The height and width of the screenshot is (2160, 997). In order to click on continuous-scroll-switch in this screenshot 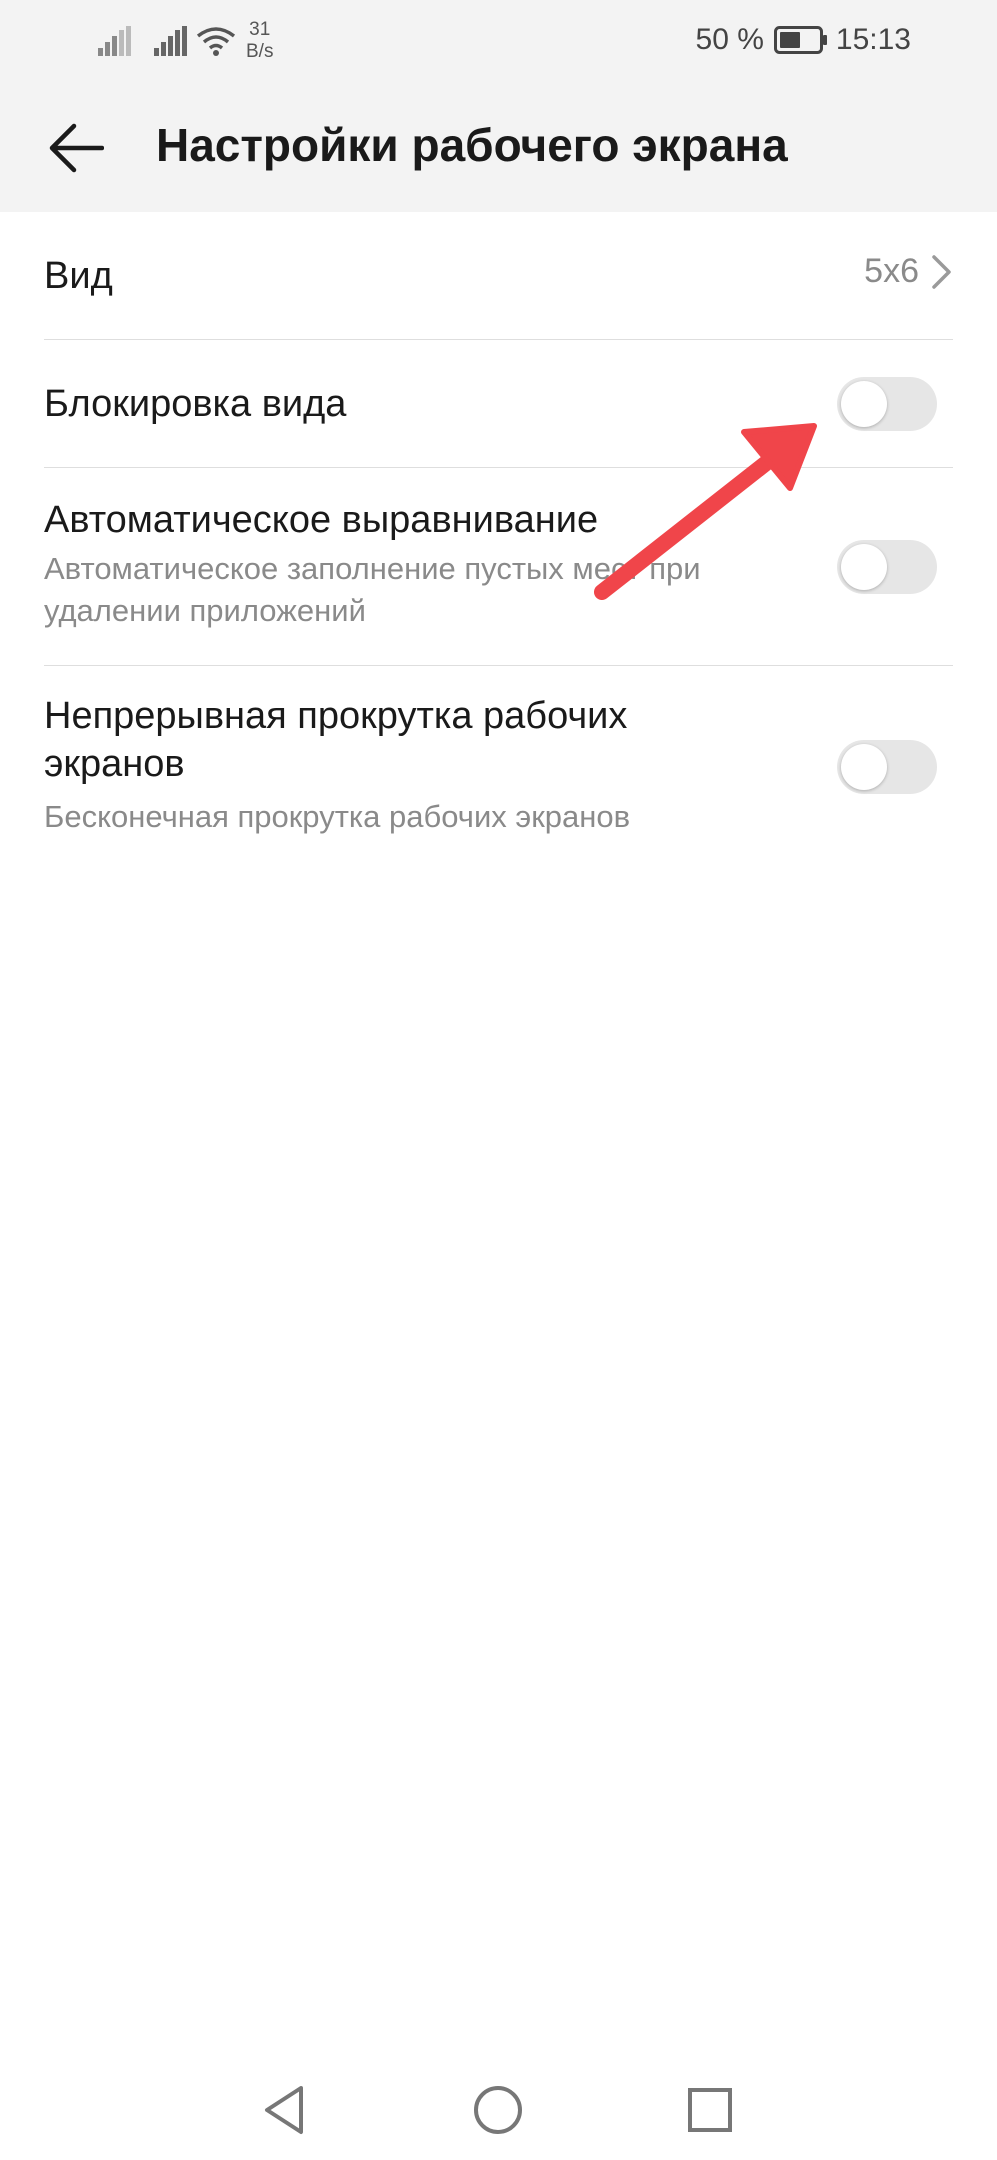, I will do `click(887, 767)`.